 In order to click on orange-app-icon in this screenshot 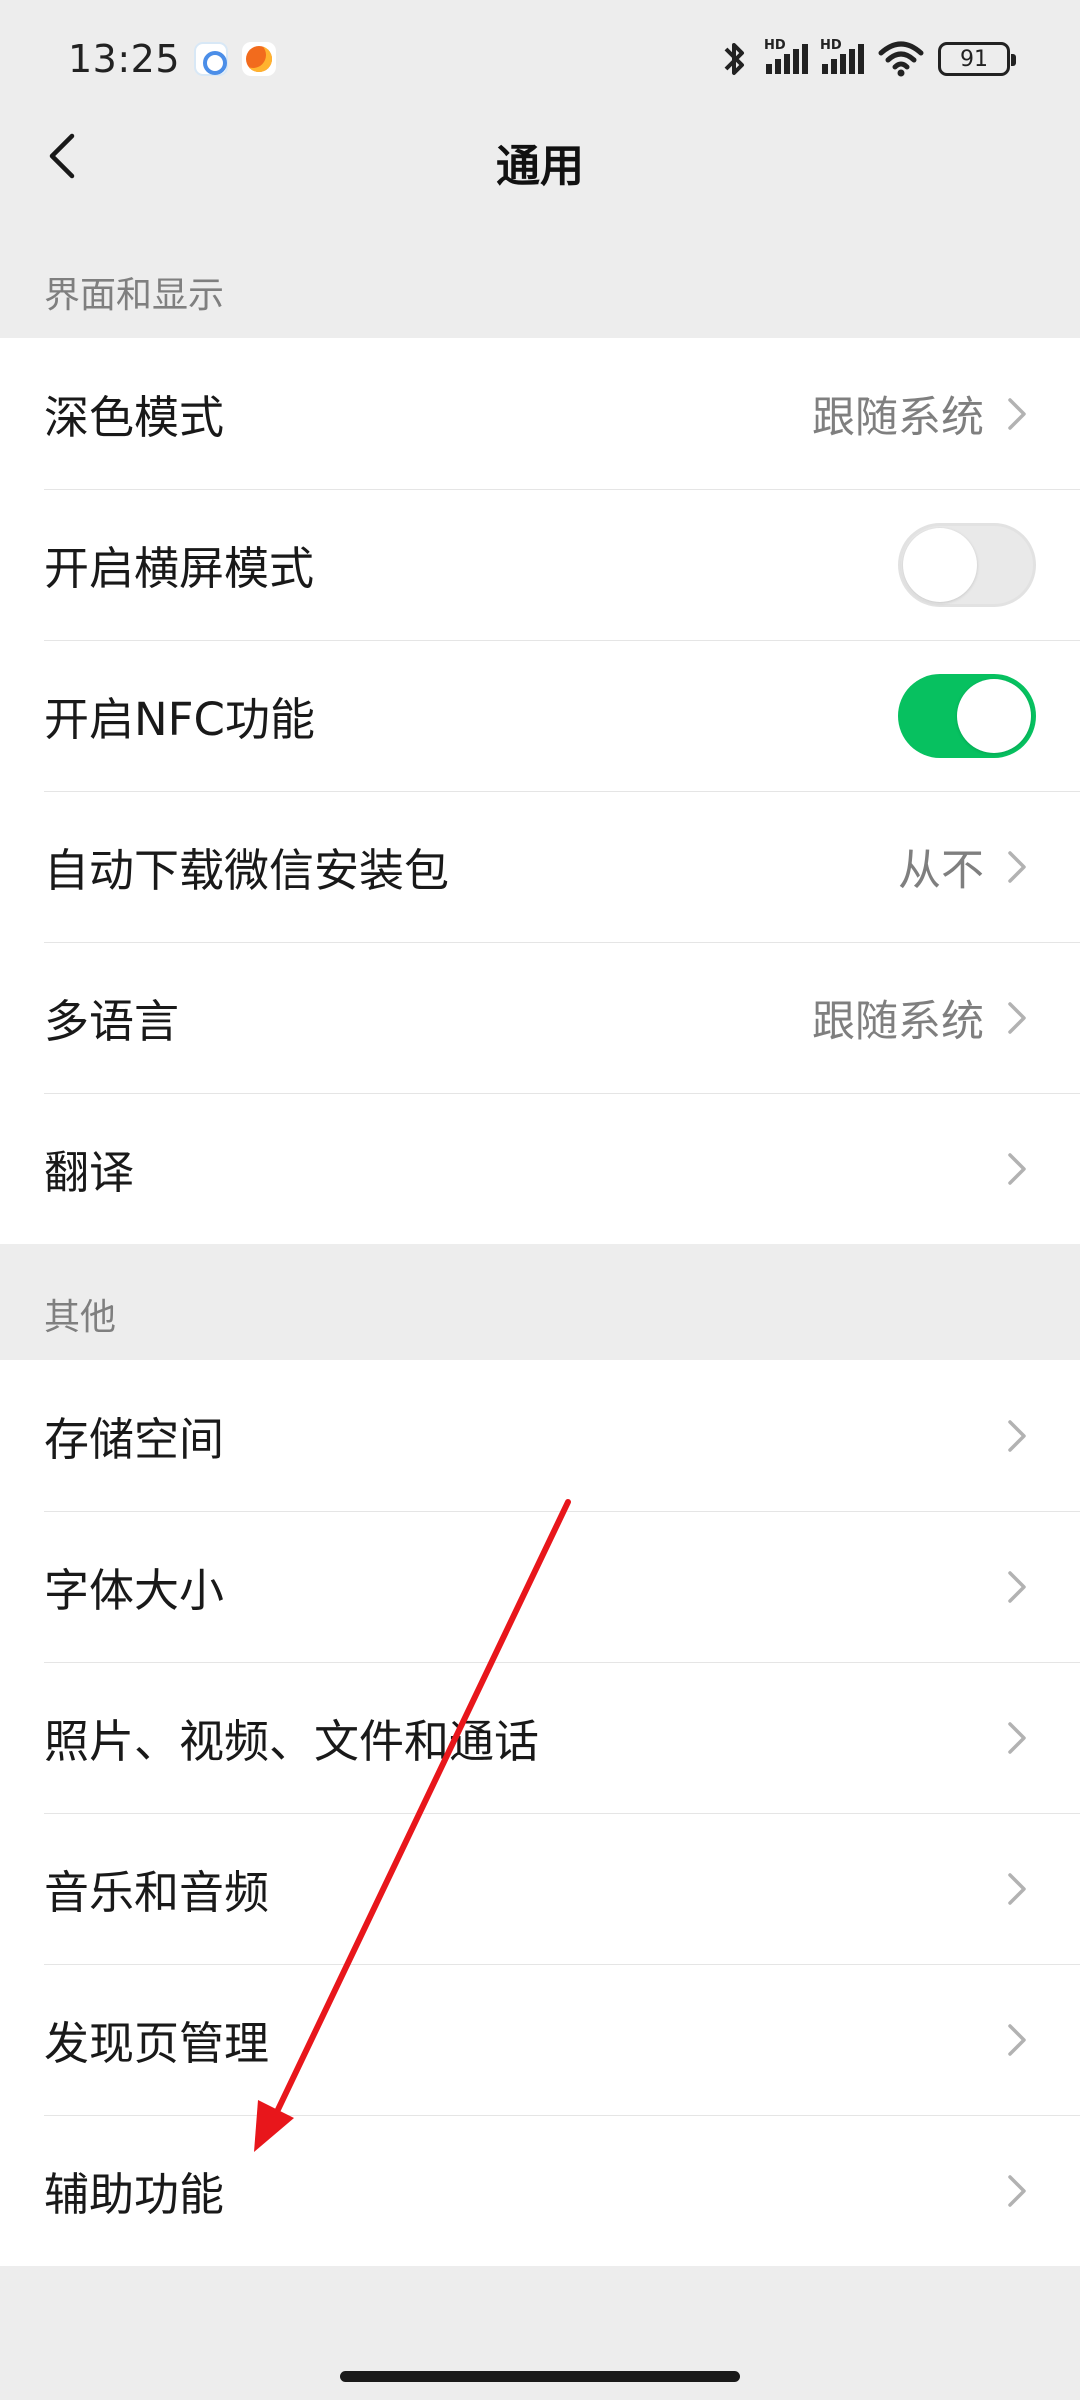, I will do `click(259, 59)`.